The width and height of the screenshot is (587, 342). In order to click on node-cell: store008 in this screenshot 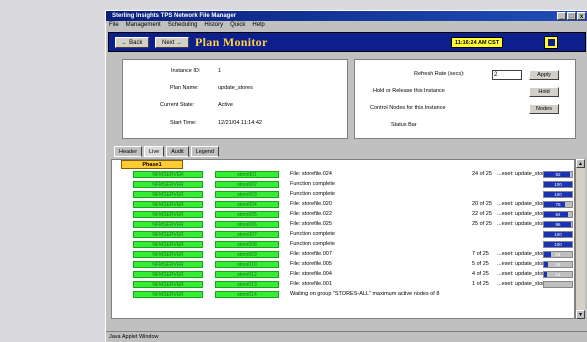, I will do `click(247, 244)`.